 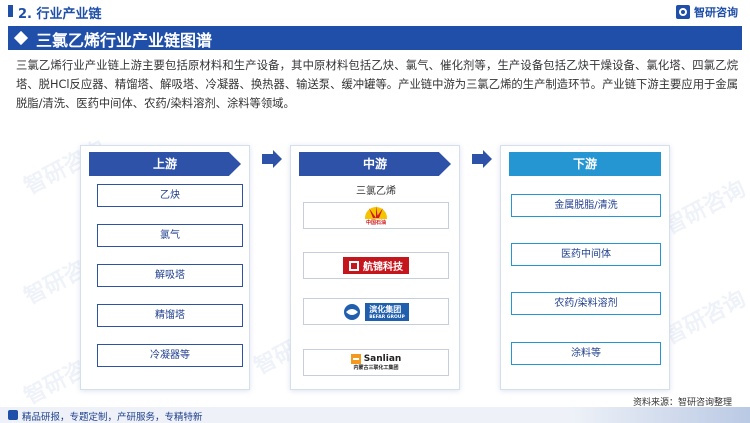 I want to click on brand: 智研咨询, so click(x=707, y=12).